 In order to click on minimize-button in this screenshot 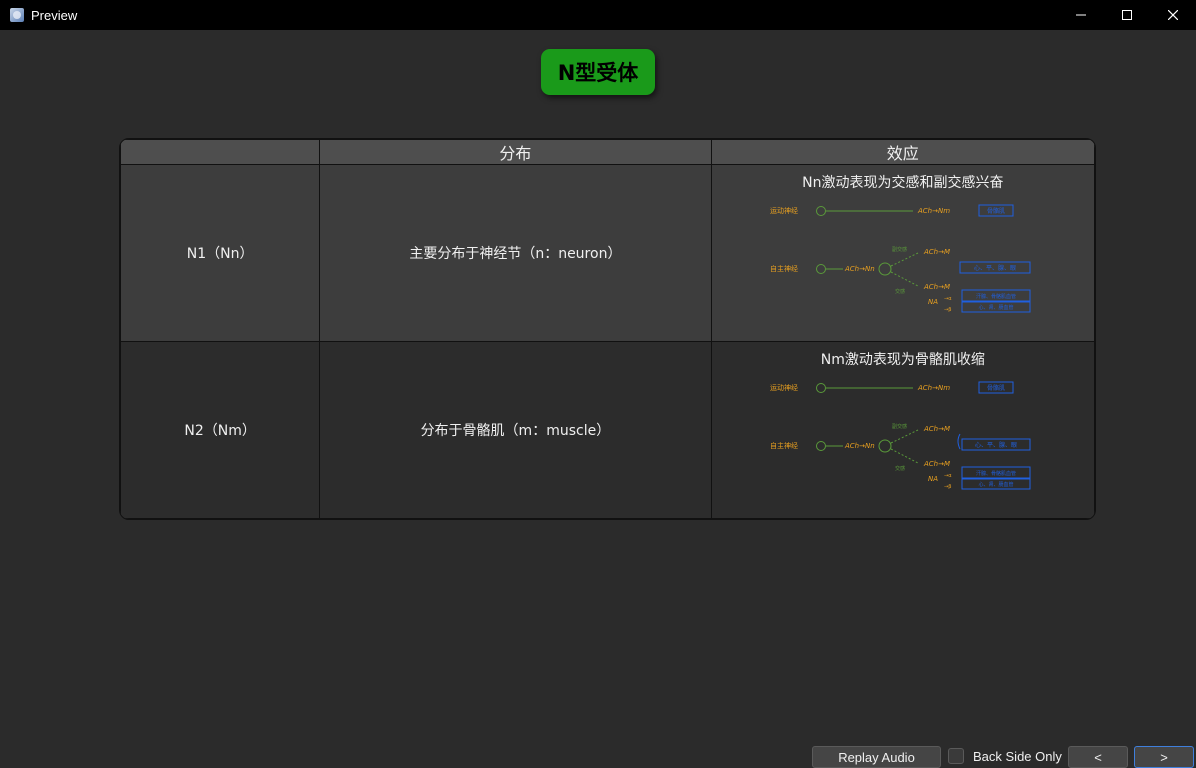, I will do `click(1081, 15)`.